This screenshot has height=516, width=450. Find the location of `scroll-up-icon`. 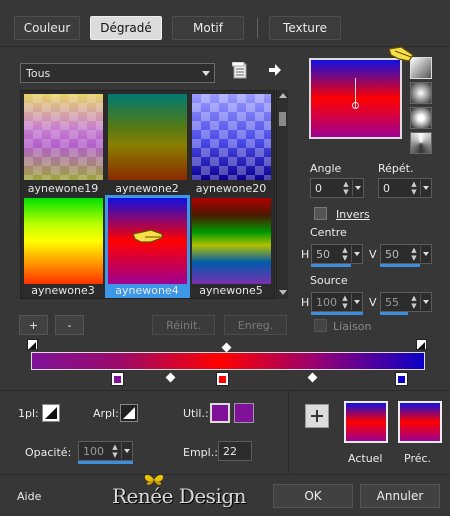

scroll-up-icon is located at coordinates (283, 95).